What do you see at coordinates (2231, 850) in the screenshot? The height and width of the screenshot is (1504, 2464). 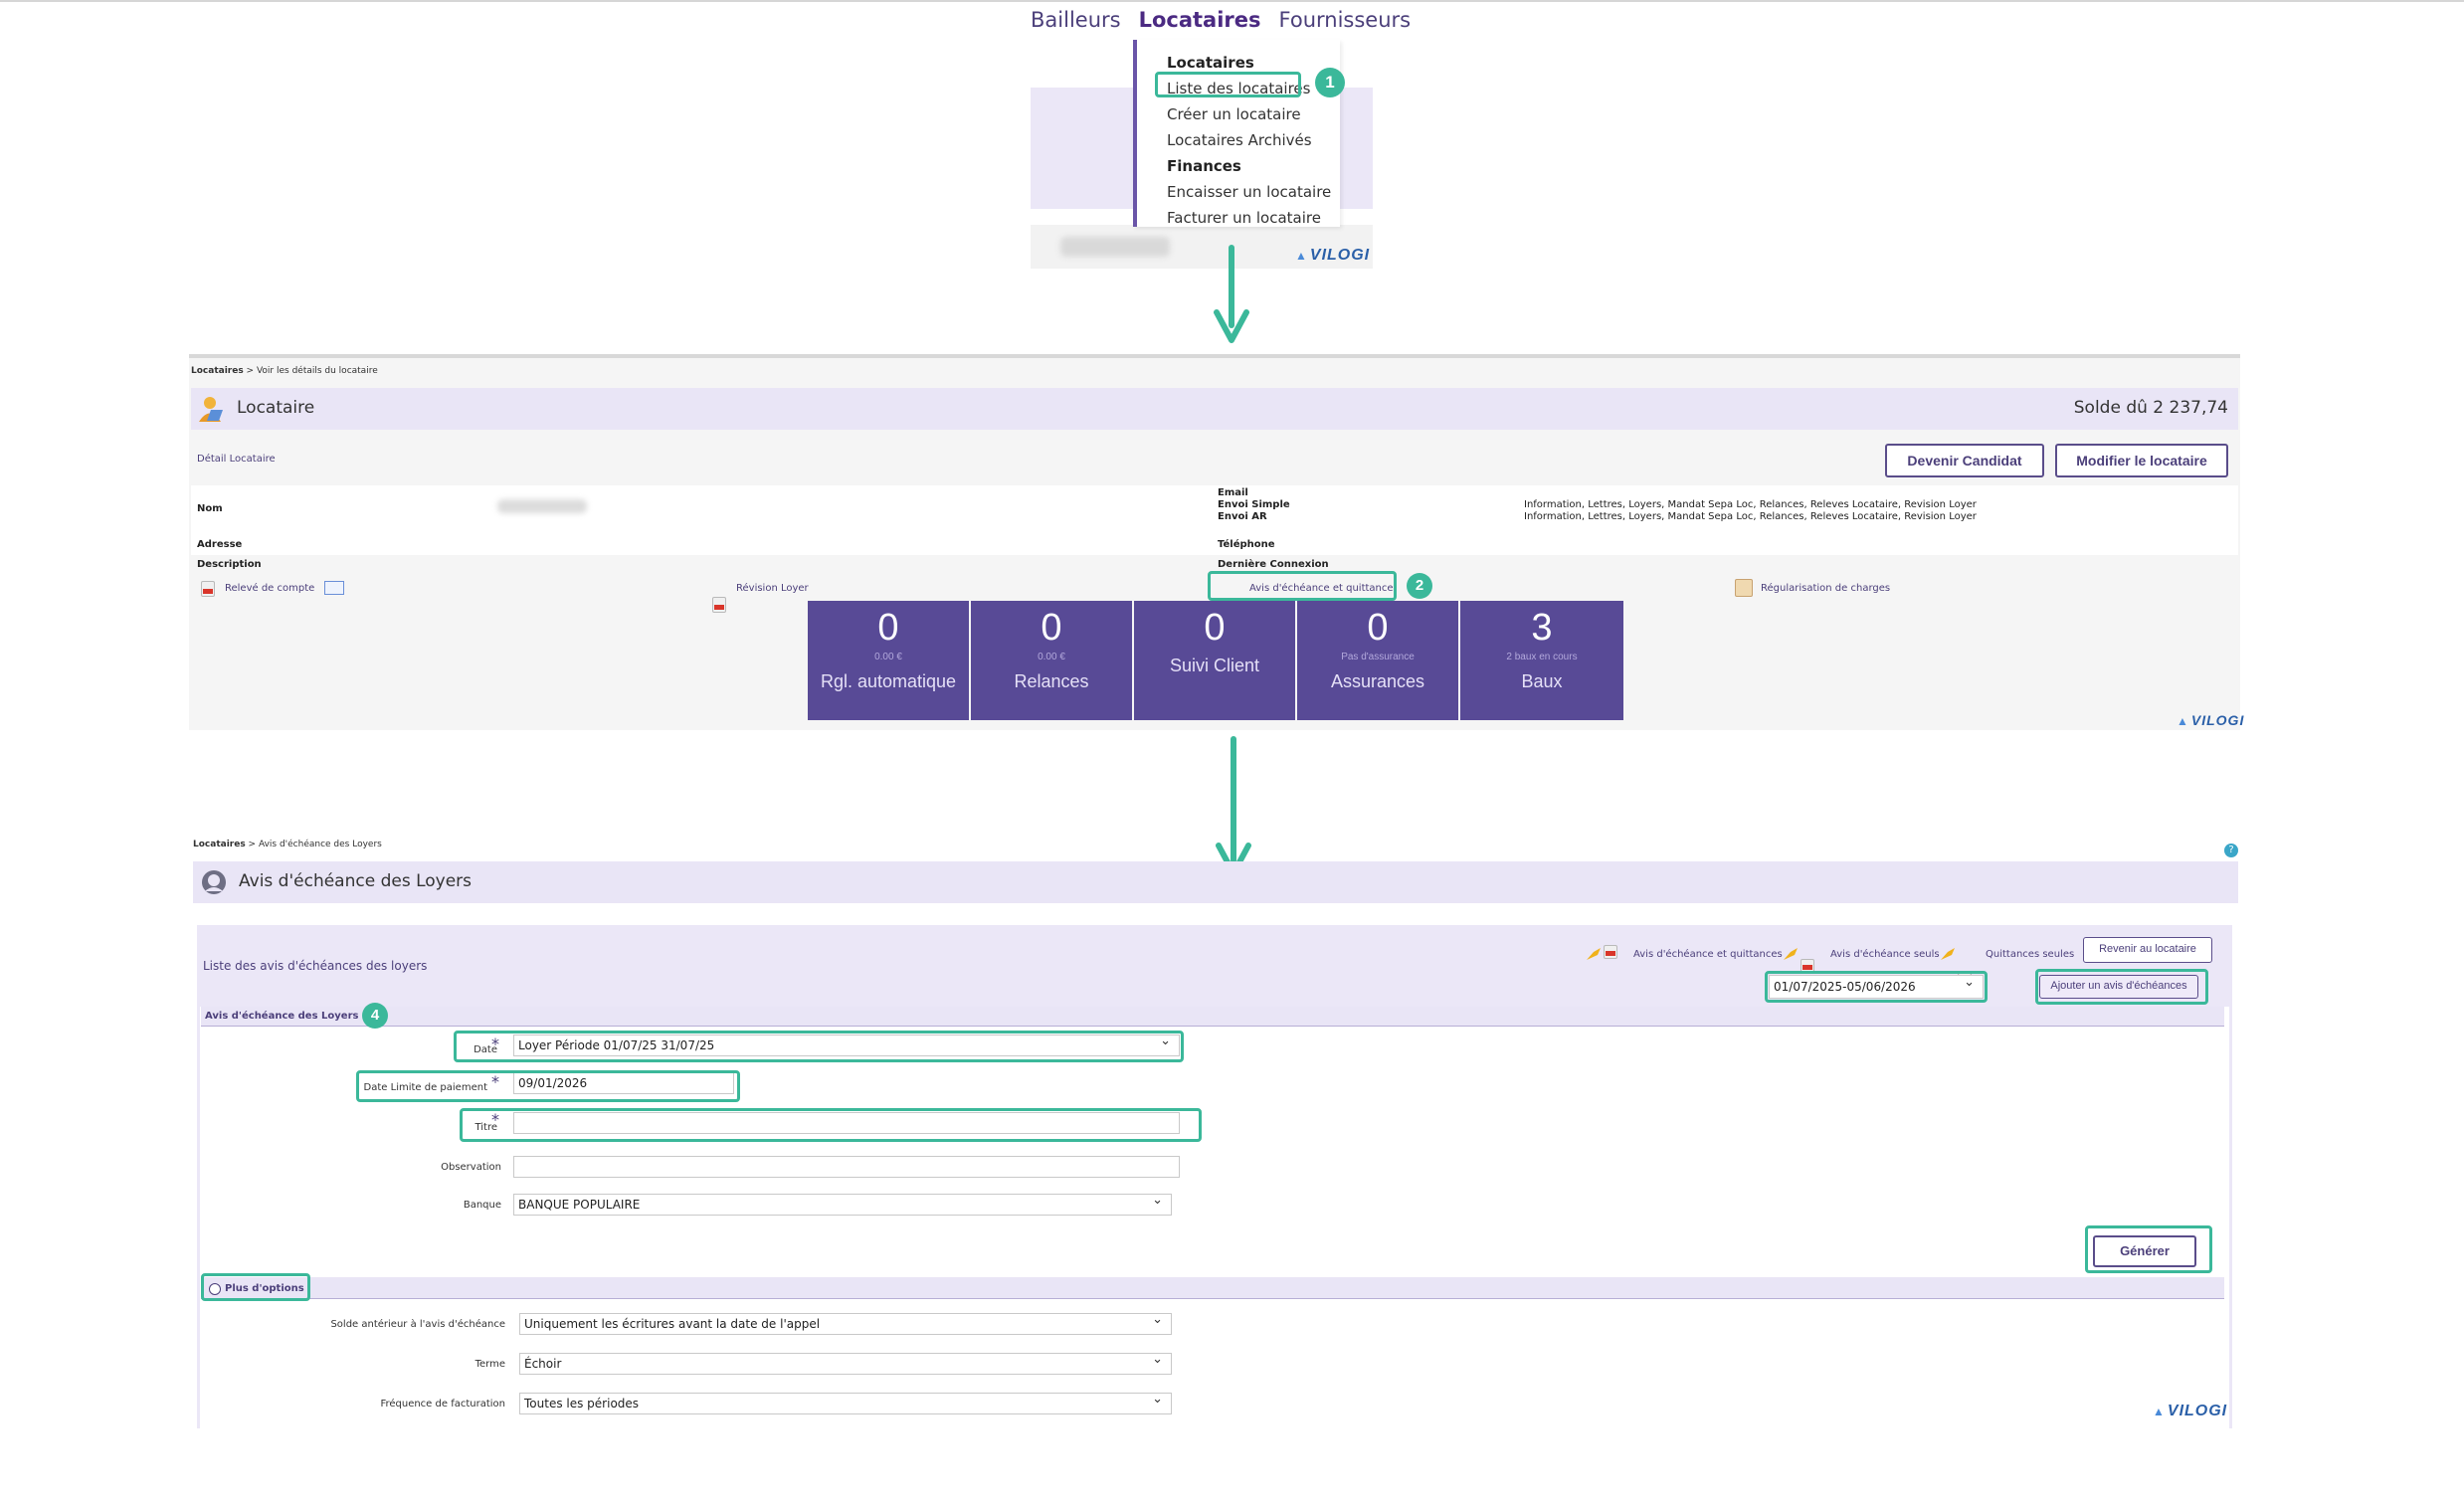 I see `help-icon: ?` at bounding box center [2231, 850].